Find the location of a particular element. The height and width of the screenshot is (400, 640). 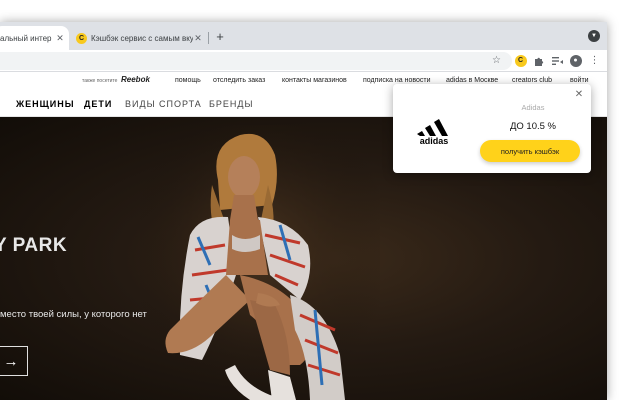

top-link-creators-club: creators club is located at coordinates (532, 80).